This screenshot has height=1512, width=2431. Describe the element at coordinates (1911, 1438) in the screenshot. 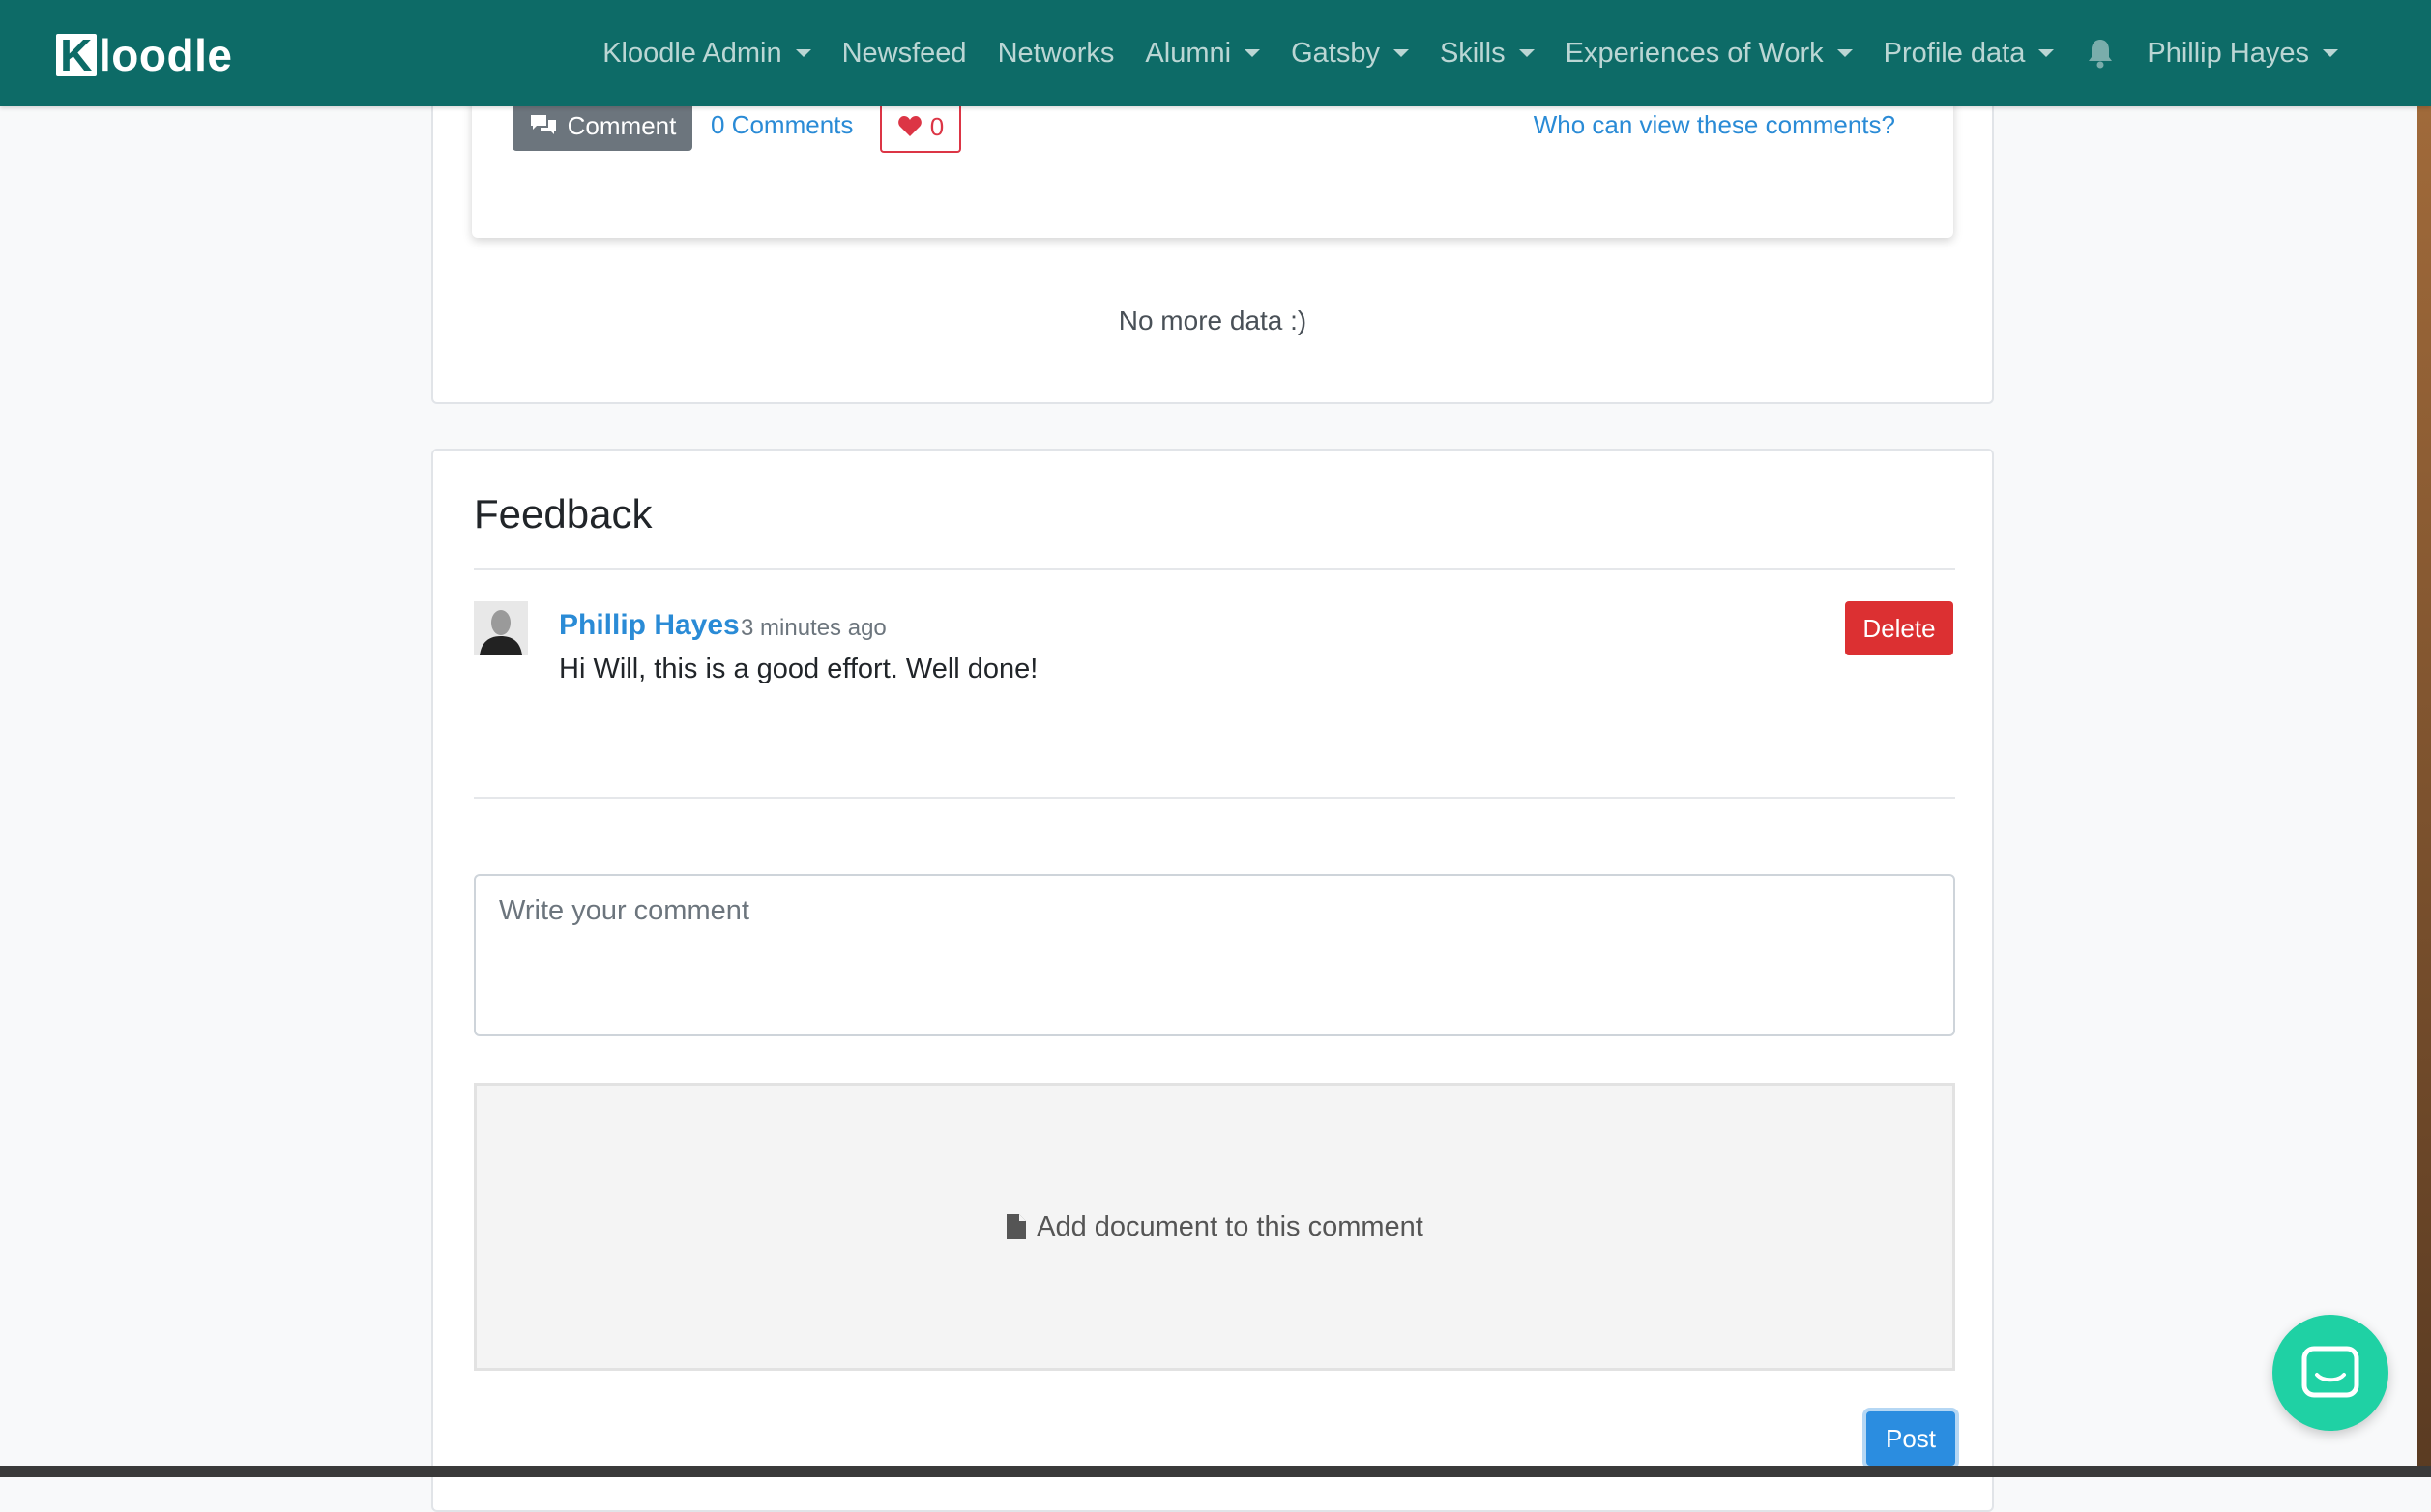

I see `post-button: Post` at that location.